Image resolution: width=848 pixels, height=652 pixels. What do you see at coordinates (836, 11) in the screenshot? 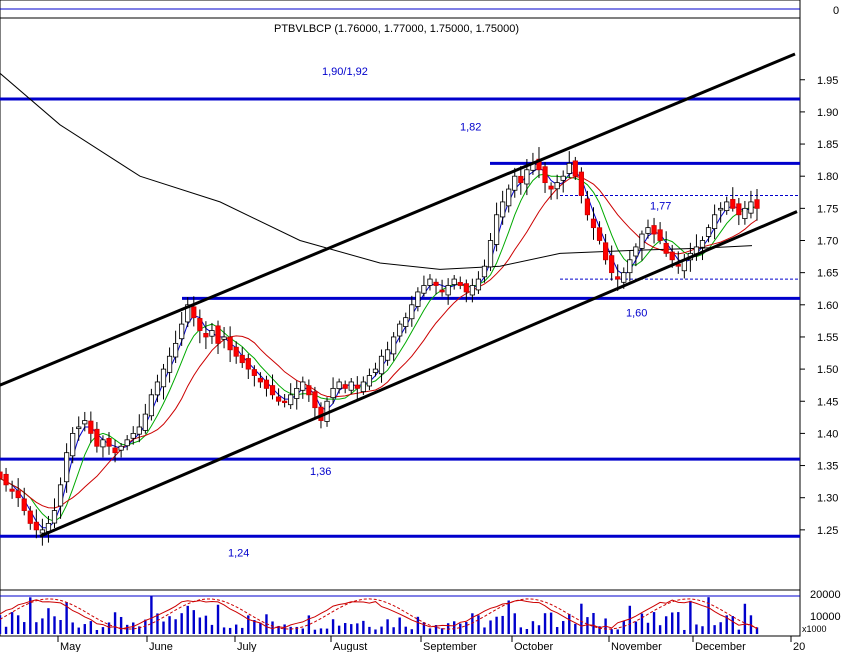
I see `top-strip-label: 0` at bounding box center [836, 11].